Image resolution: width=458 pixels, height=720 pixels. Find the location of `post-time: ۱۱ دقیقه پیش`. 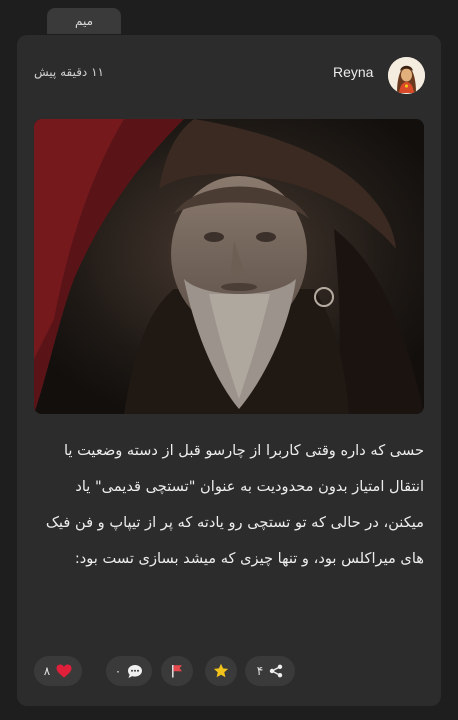

post-time: ۱۱ دقیقه پیش is located at coordinates (69, 72).